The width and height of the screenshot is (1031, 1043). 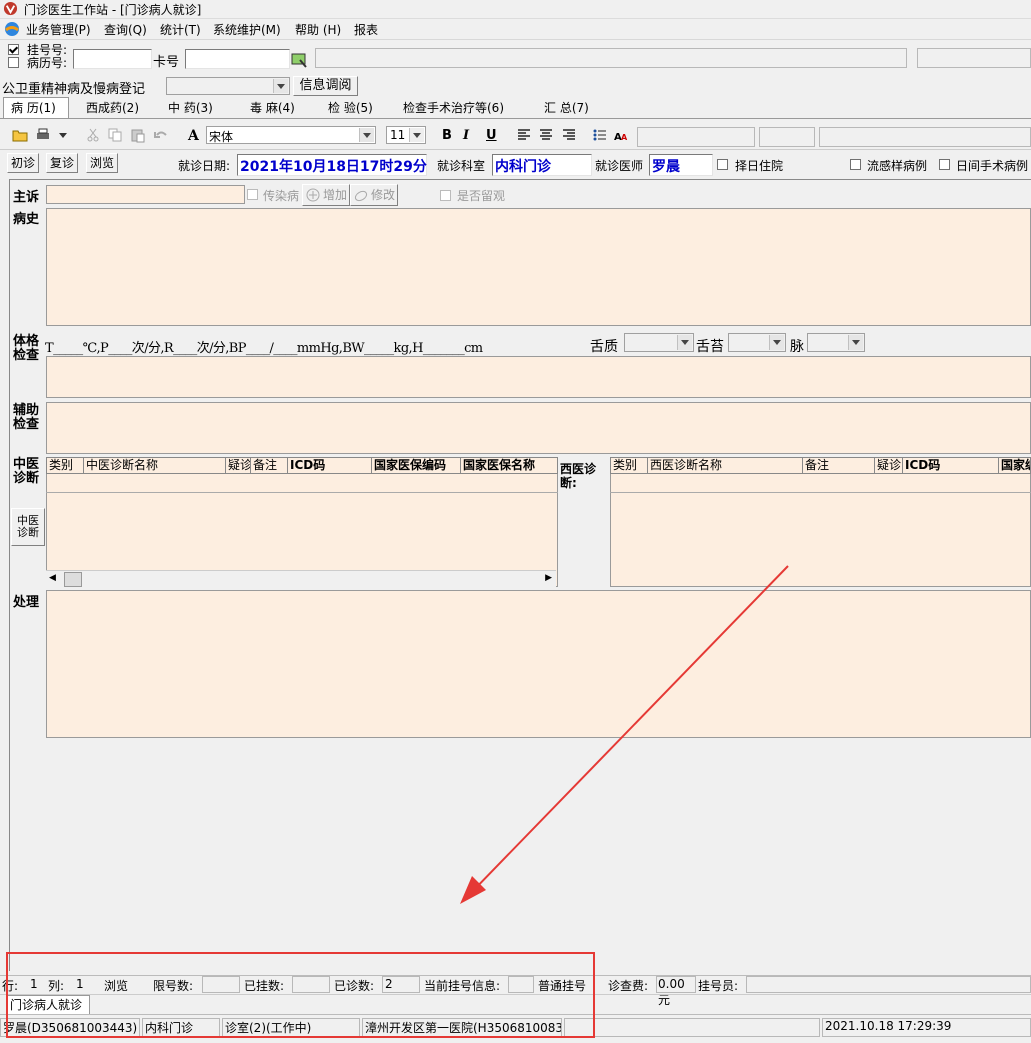 What do you see at coordinates (523, 167) in the screenshot?
I see `visit-dept-value: 内科门诊` at bounding box center [523, 167].